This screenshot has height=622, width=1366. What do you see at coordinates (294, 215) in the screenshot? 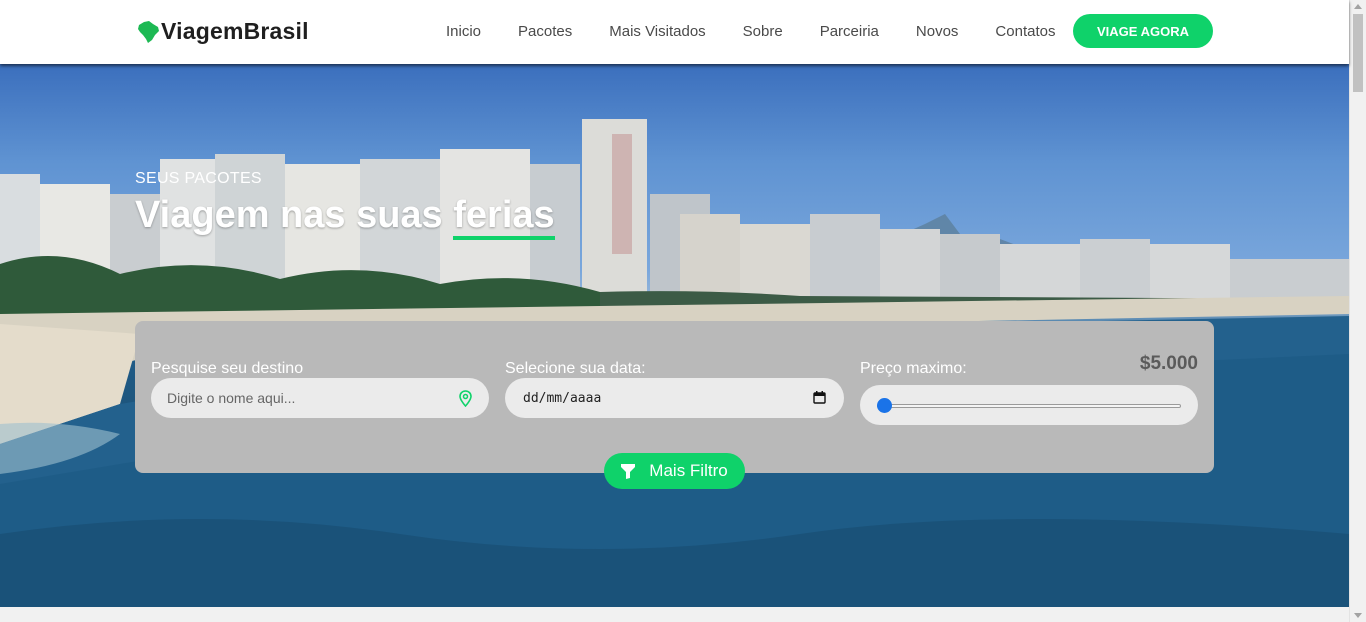
I see `hero-title-prefix: Viagem nas suas` at bounding box center [294, 215].